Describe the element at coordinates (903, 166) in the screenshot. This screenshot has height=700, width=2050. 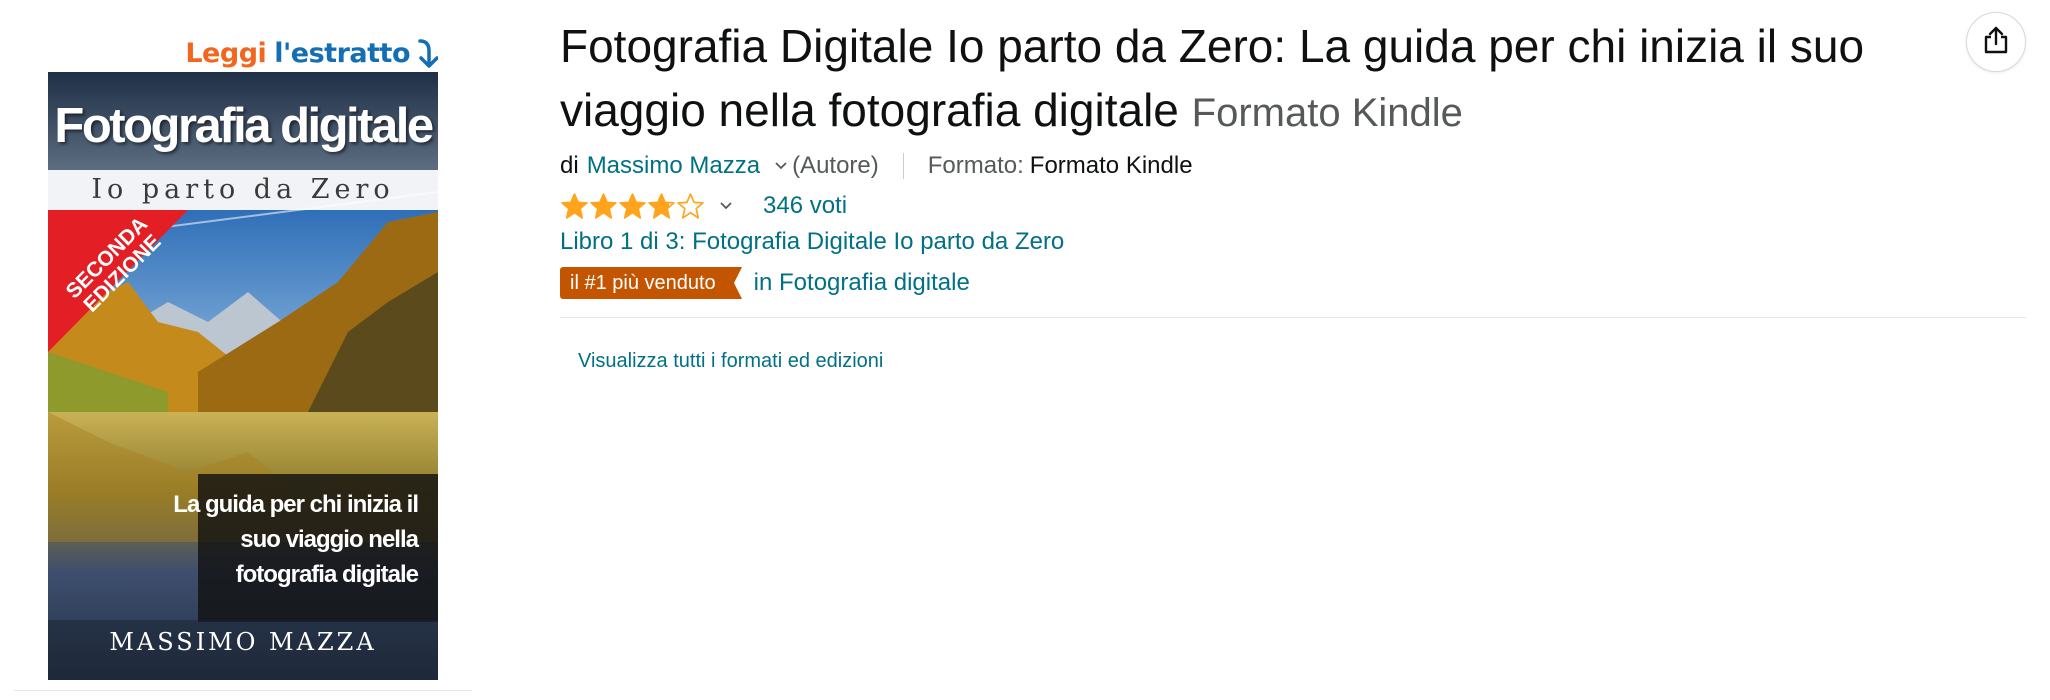
I see `byline-divider` at that location.